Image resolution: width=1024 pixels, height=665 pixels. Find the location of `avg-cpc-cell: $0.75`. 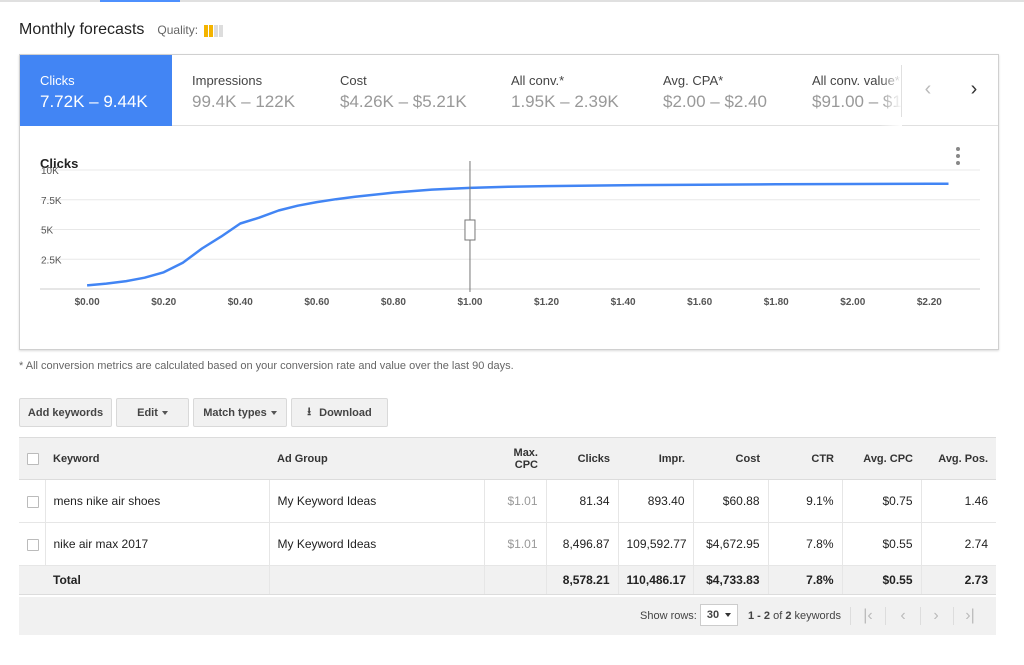

avg-cpc-cell: $0.75 is located at coordinates (881, 501).